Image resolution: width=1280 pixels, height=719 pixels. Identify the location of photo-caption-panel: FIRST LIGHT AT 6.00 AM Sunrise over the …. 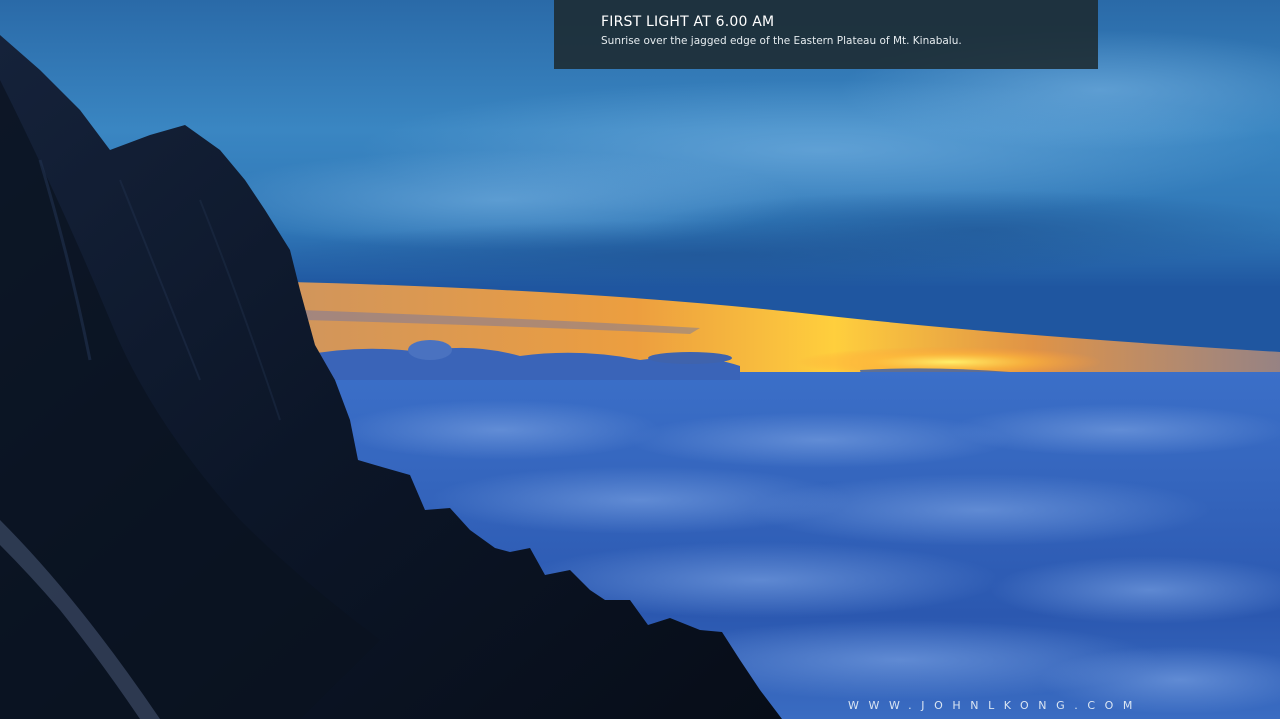
(826, 34).